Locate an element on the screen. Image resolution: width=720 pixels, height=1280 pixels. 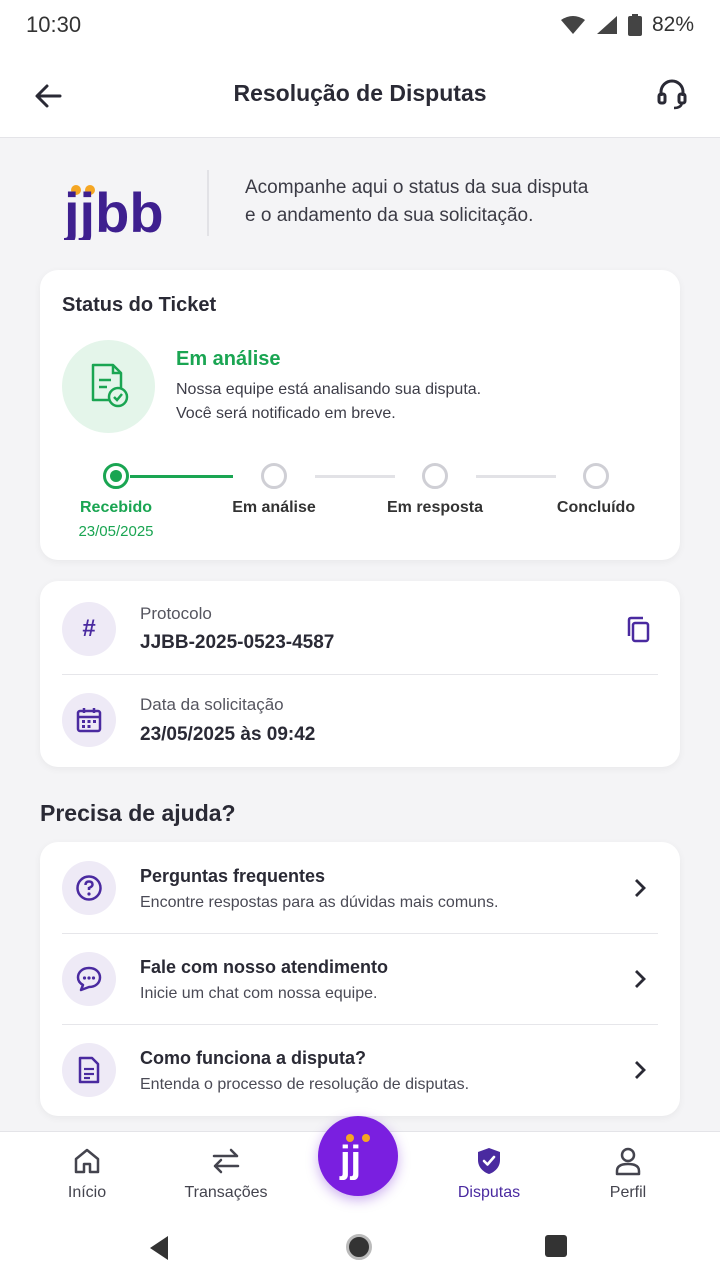
date-value: 23/05/2025 às 09:42 is located at coordinates (228, 734).